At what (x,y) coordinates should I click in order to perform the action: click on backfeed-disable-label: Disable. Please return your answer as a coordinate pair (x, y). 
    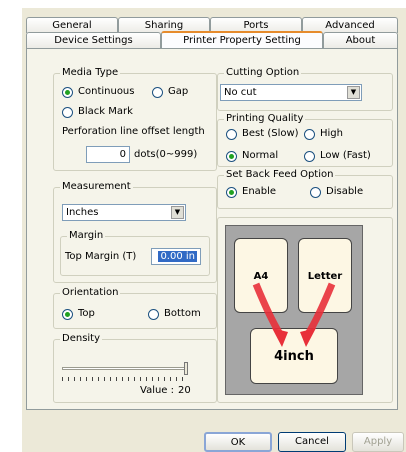
    Looking at the image, I should click on (345, 191).